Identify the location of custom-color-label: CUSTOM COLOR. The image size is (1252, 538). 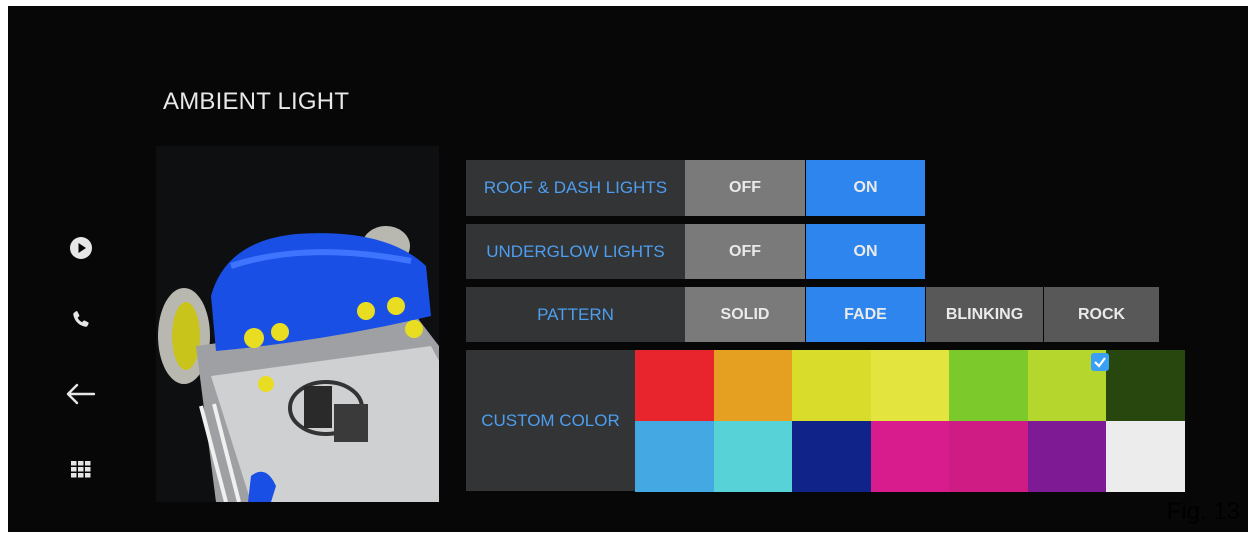
(550, 420).